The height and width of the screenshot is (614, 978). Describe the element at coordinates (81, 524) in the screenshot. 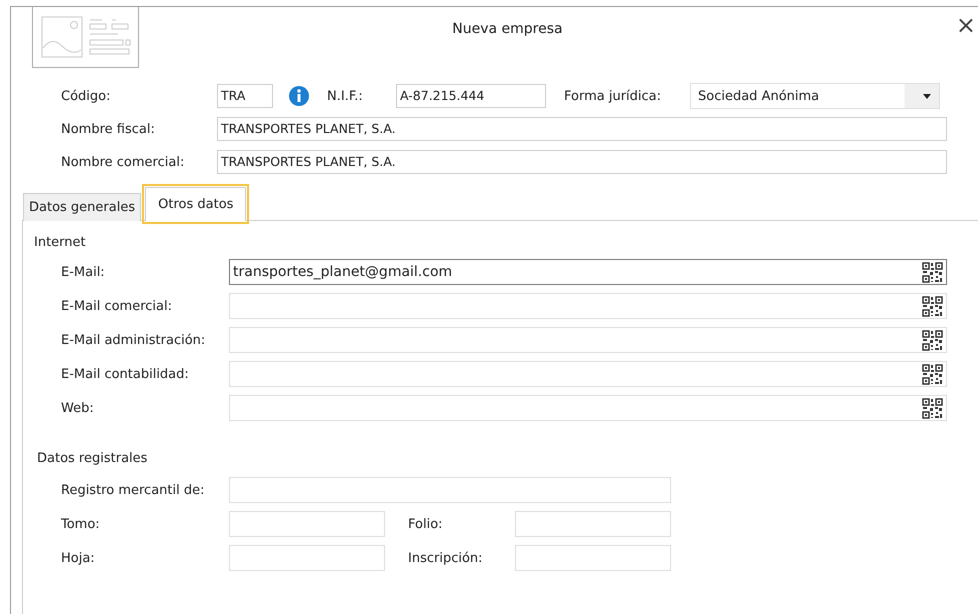

I see `field-label: Tomo:` at that location.